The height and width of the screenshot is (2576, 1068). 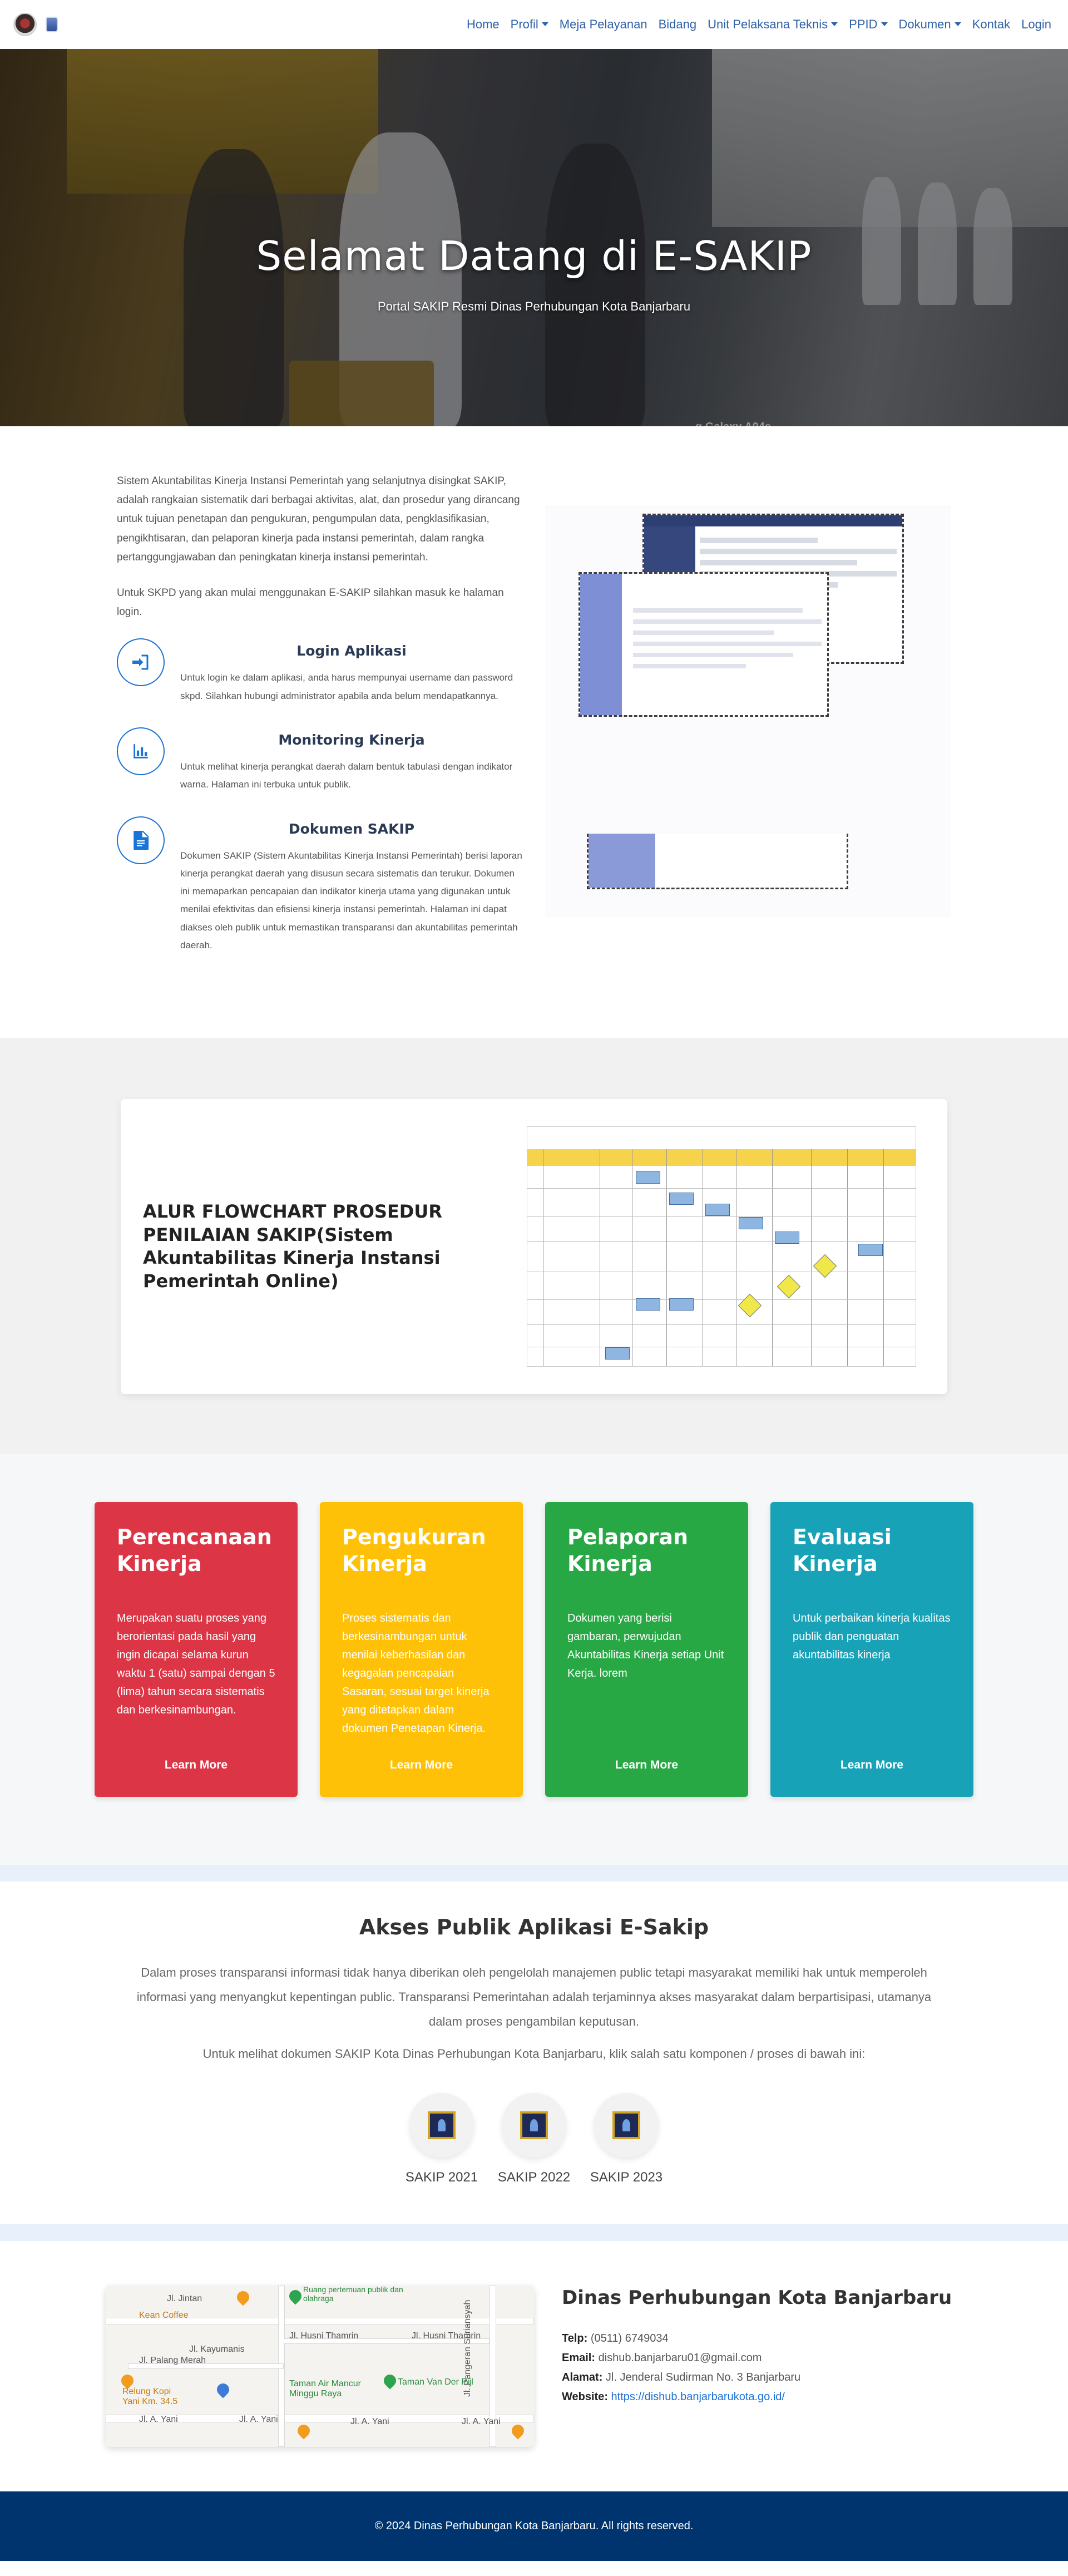 What do you see at coordinates (324, 2336) in the screenshot?
I see `map-street-label: Jl. Husni Thamrin` at bounding box center [324, 2336].